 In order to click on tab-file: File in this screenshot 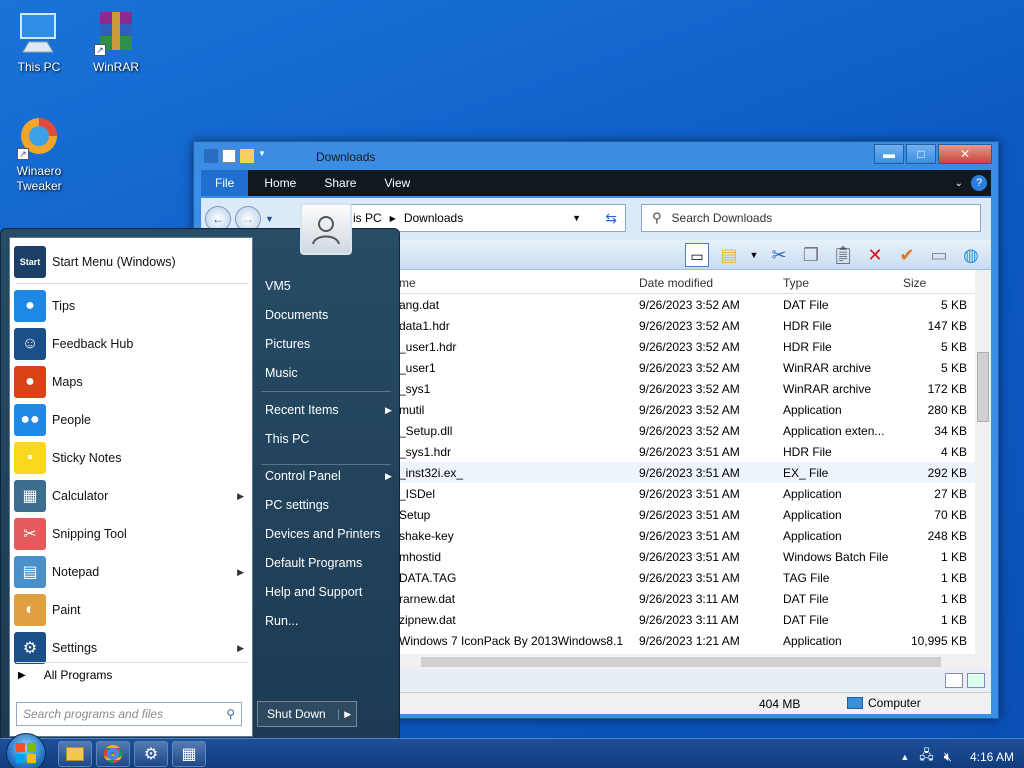, I will do `click(225, 183)`.